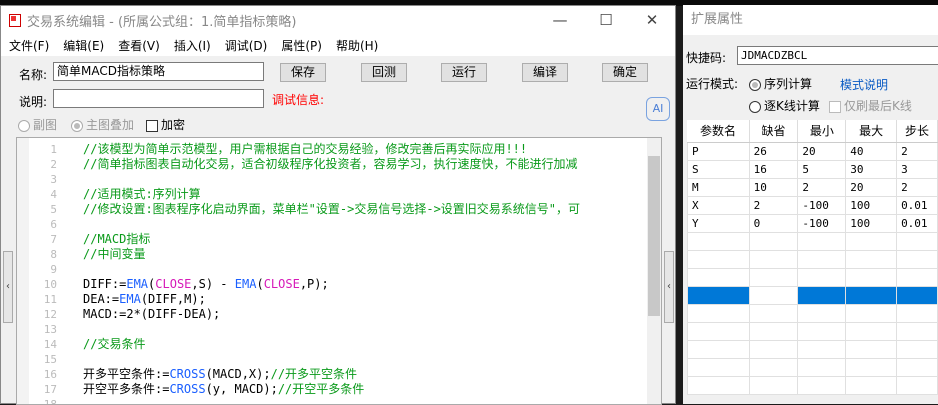 The image size is (938, 405). I want to click on menu-view: 查看(V), so click(139, 45).